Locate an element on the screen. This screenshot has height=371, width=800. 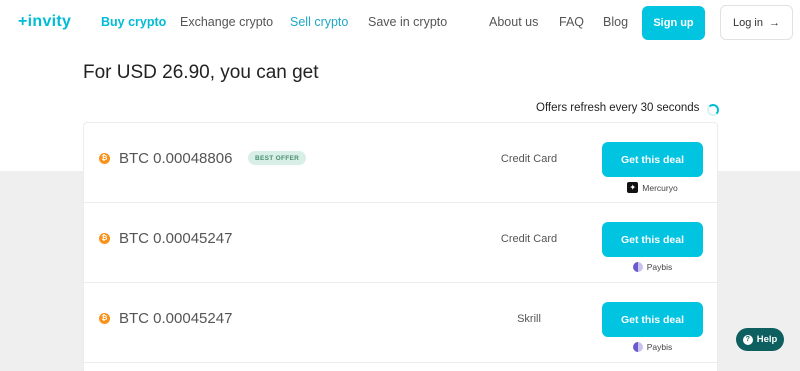
nav-sell-crypto: Sell crypto is located at coordinates (319, 22).